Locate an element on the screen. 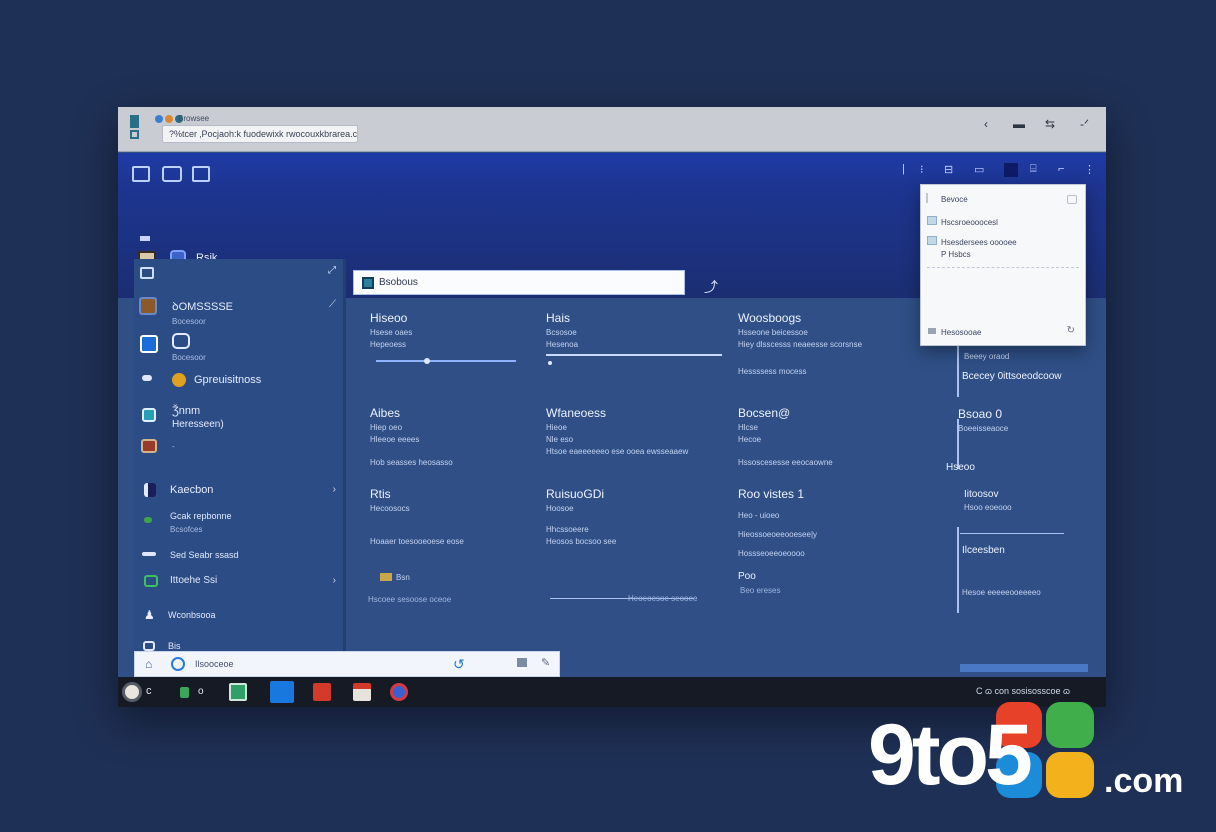 The height and width of the screenshot is (832, 1216). sidebar-item: Gpreuisitnoss is located at coordinates (239, 382).